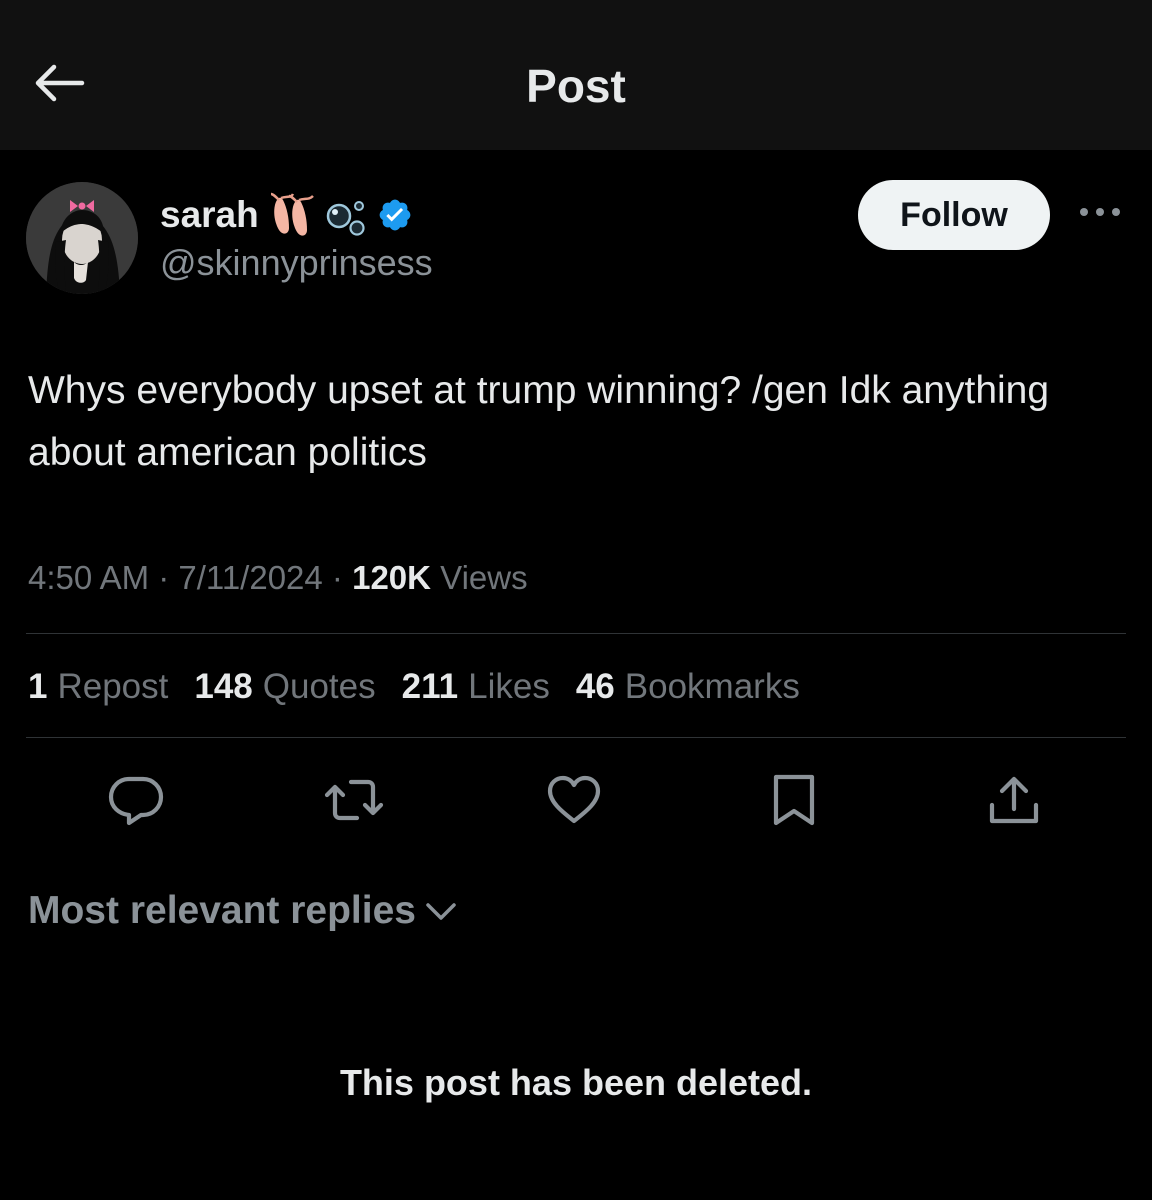  What do you see at coordinates (38, 686) in the screenshot?
I see `stat-count: 1` at bounding box center [38, 686].